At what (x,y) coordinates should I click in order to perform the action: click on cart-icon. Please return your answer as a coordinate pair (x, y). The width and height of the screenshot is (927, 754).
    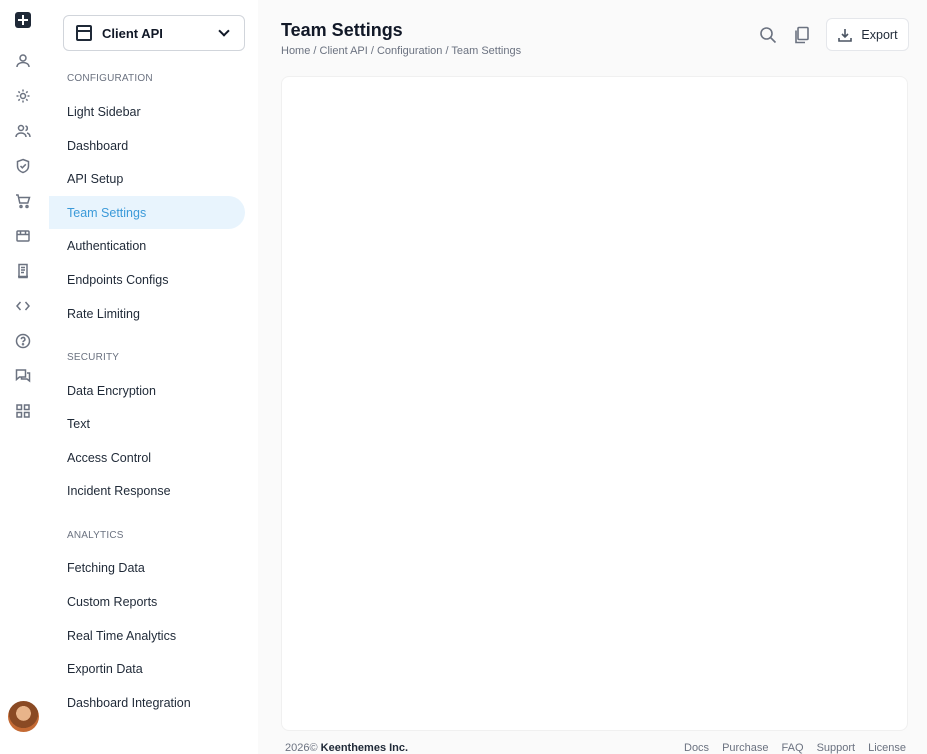
    Looking at the image, I should click on (23, 201).